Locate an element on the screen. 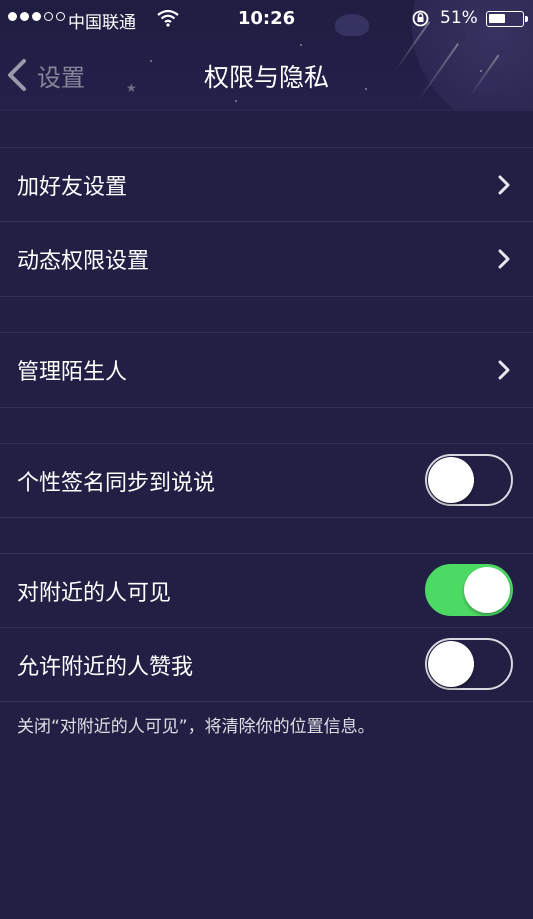 The image size is (533, 919). visible-to-nearby-toggle is located at coordinates (469, 590).